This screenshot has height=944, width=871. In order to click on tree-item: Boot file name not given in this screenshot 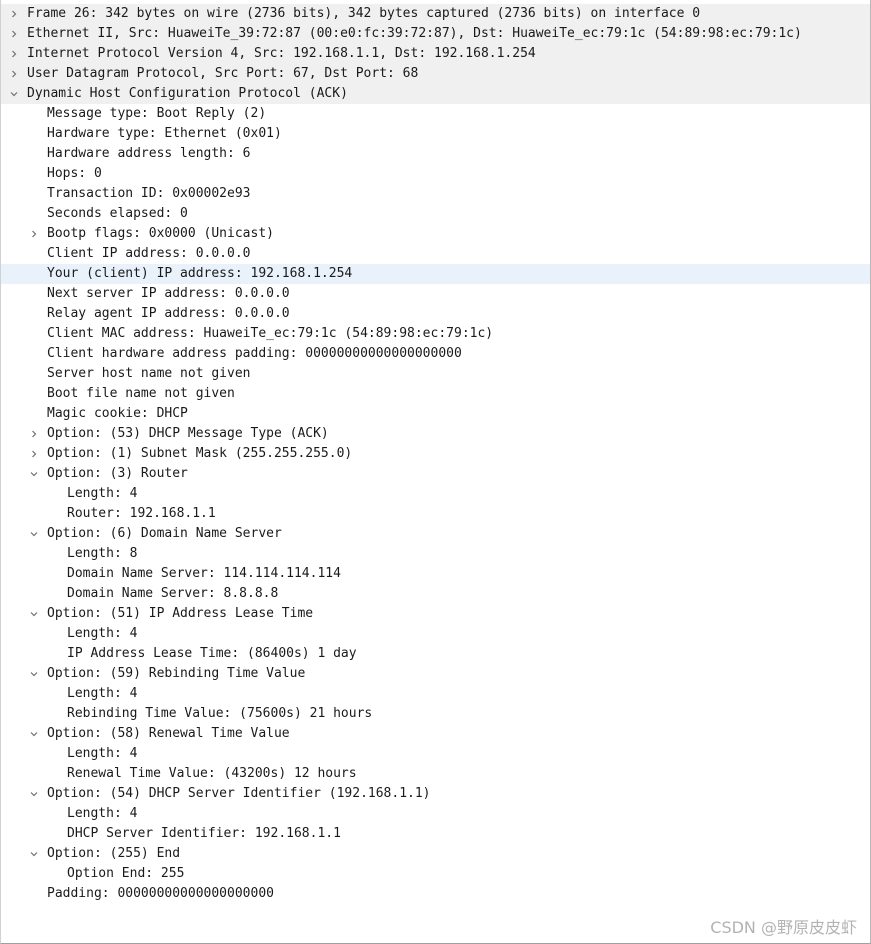, I will do `click(435, 394)`.